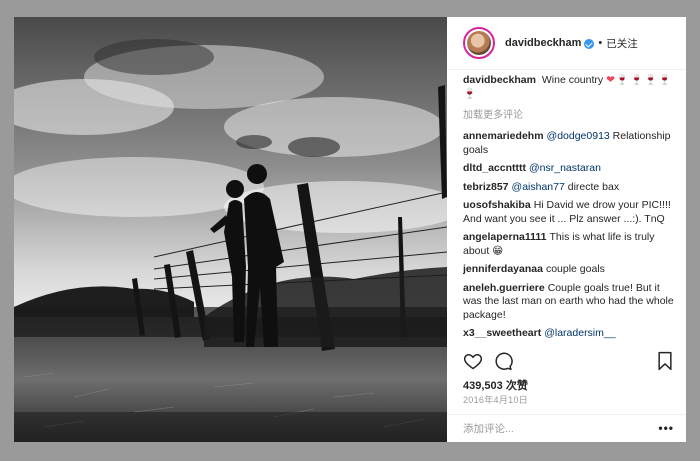 The height and width of the screenshot is (461, 700). Describe the element at coordinates (572, 80) in the screenshot. I see `caption-text: Wine country` at that location.